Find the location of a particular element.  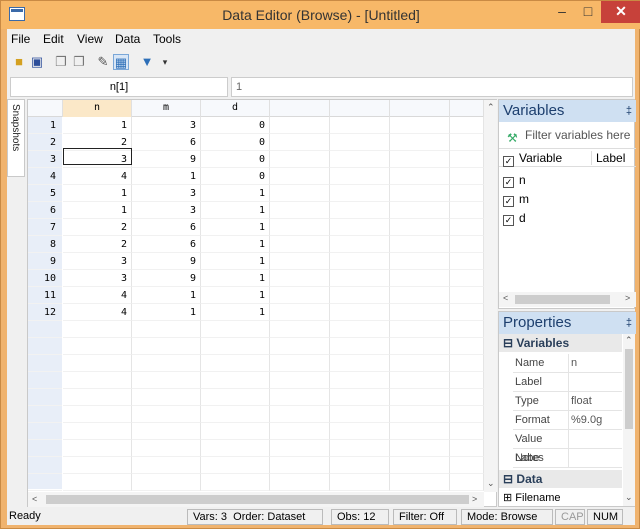

horizontal-scroll-thumb is located at coordinates (257, 499).